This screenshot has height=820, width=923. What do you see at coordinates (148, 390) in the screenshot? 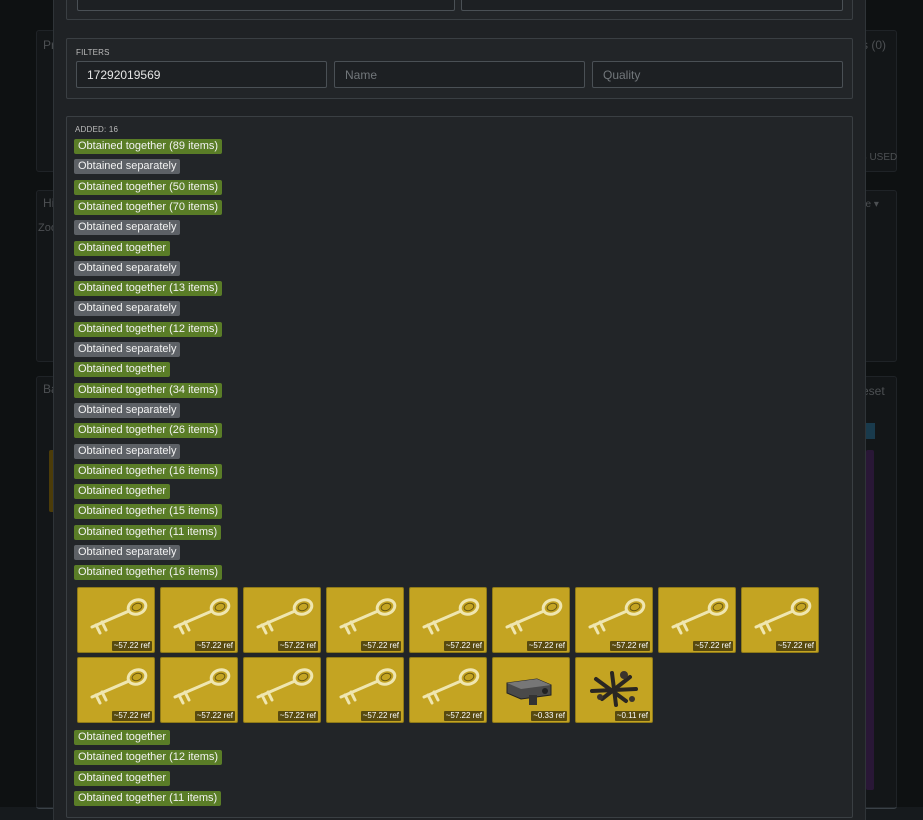
I see `obtained-together-badge: Obtained together (34 items)` at bounding box center [148, 390].